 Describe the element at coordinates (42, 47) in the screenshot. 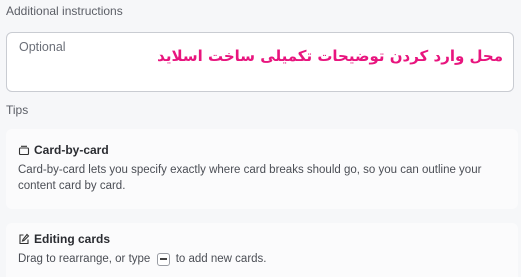

I see `input-placeholder: Optional` at that location.